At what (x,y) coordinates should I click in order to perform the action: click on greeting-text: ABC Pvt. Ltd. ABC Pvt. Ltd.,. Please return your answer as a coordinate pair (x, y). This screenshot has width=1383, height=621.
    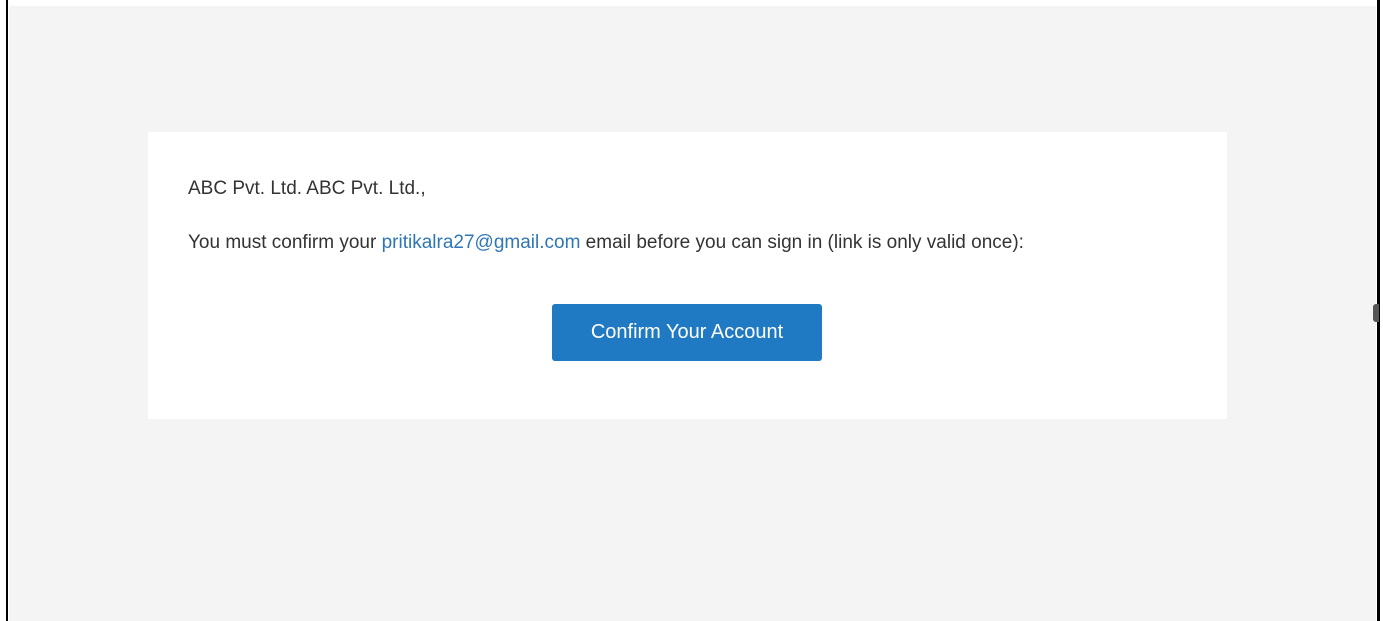
    Looking at the image, I should click on (307, 188).